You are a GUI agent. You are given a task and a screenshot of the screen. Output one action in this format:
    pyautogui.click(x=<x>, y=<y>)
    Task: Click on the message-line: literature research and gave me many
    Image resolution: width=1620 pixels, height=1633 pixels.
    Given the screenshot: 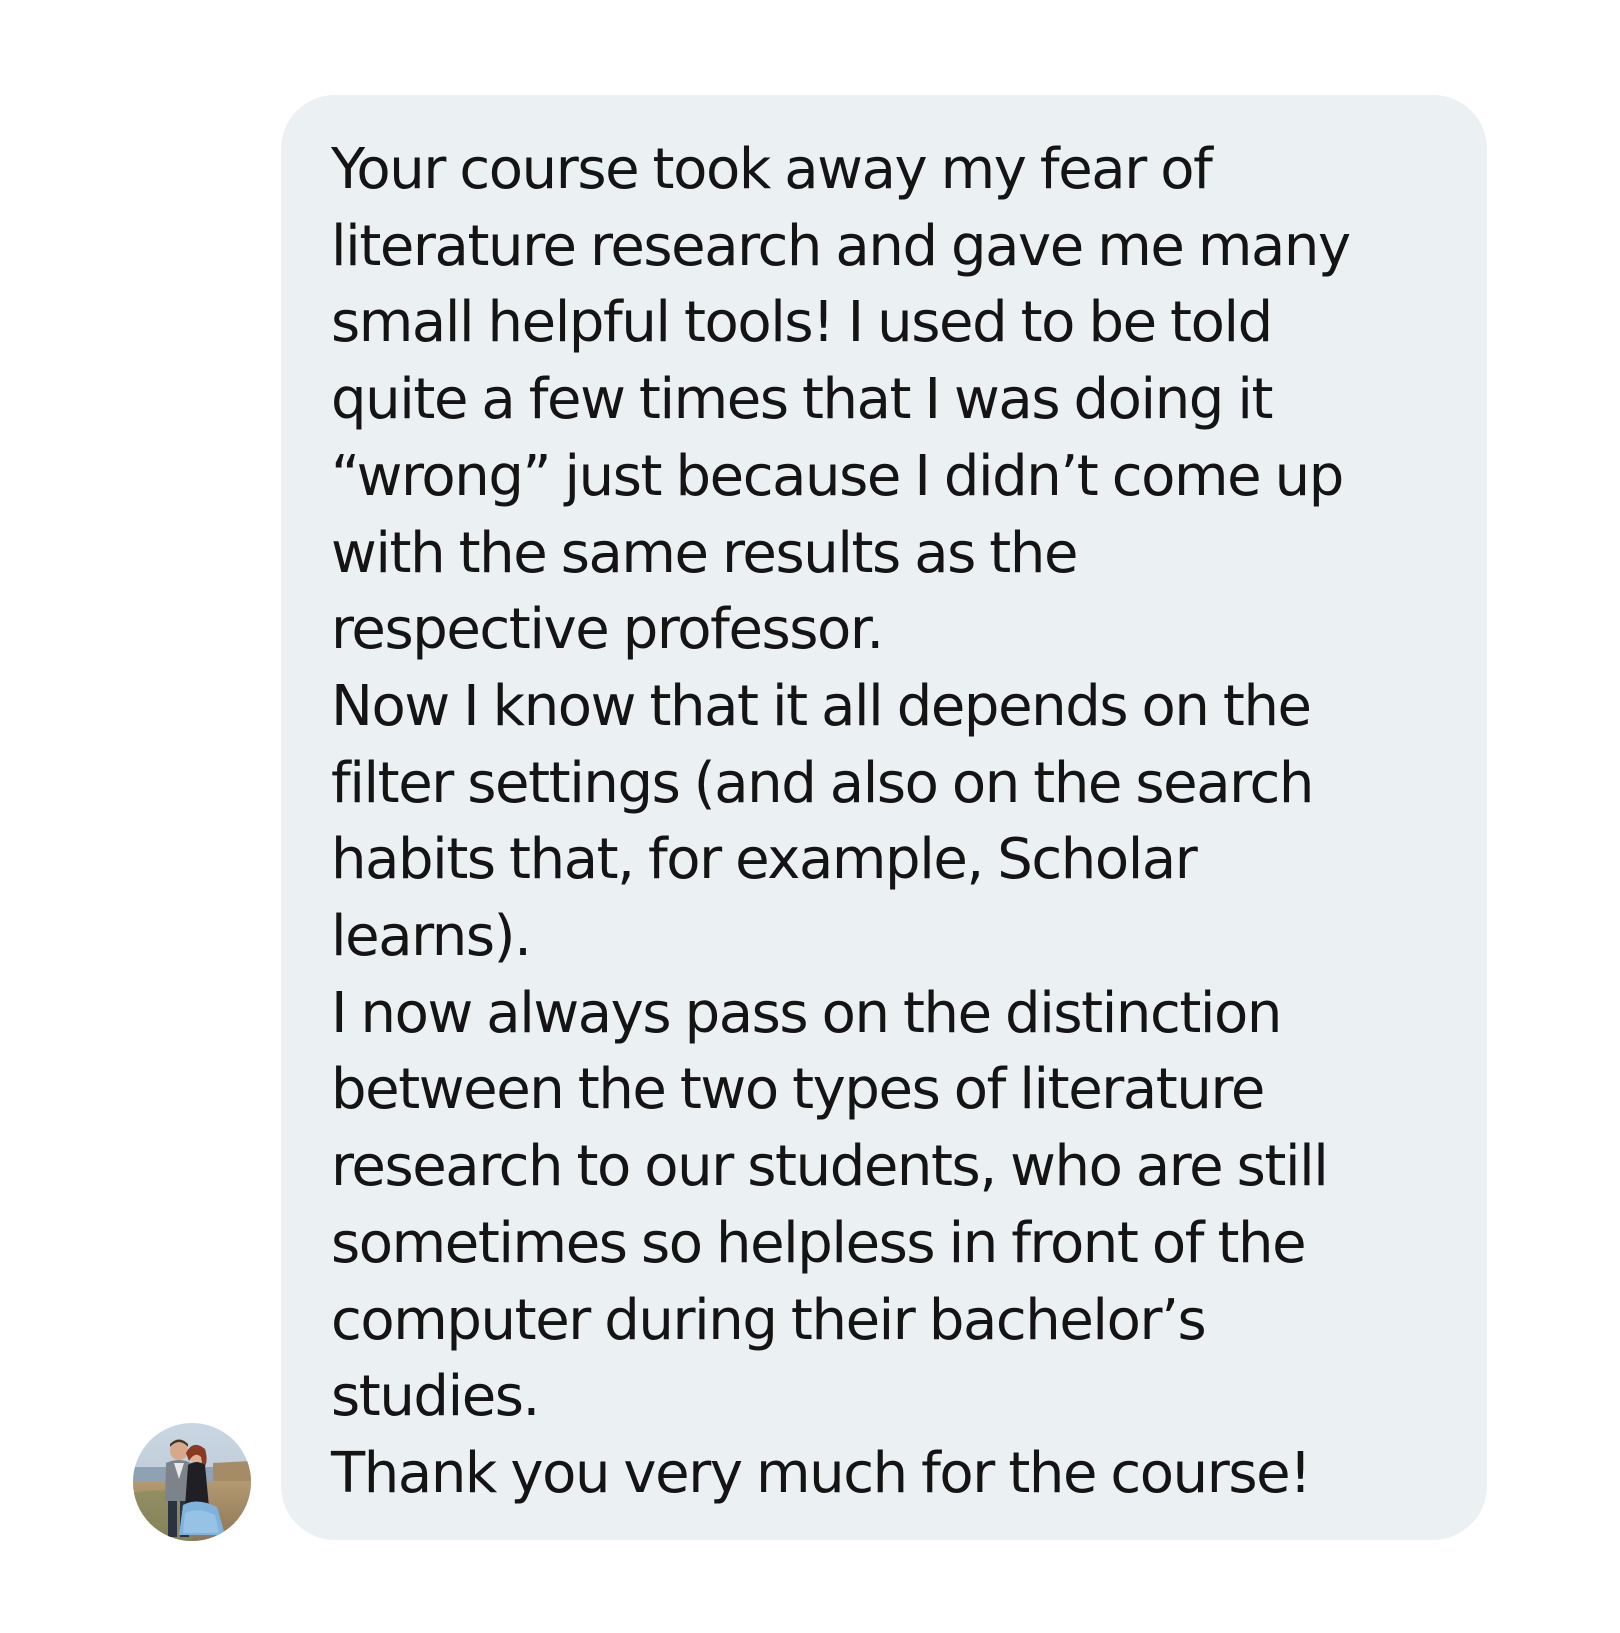 What is the action you would take?
    pyautogui.click(x=841, y=246)
    